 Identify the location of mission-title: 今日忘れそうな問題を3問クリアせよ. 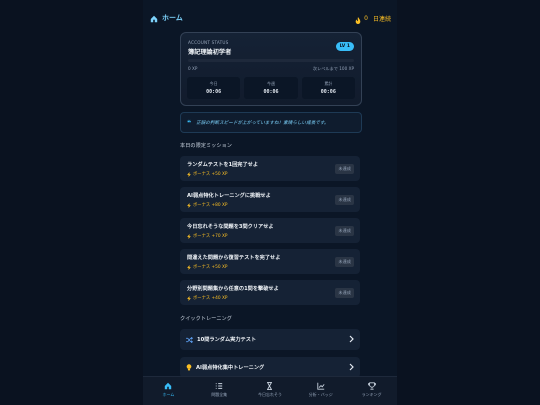
(230, 227).